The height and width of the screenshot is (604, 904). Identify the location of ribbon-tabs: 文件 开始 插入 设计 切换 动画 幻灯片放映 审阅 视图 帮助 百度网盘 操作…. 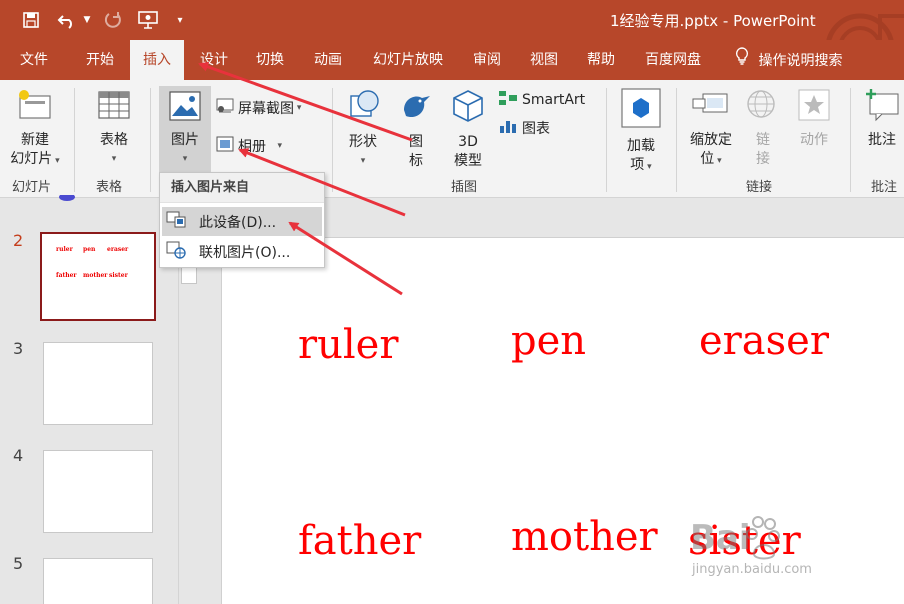
(452, 60).